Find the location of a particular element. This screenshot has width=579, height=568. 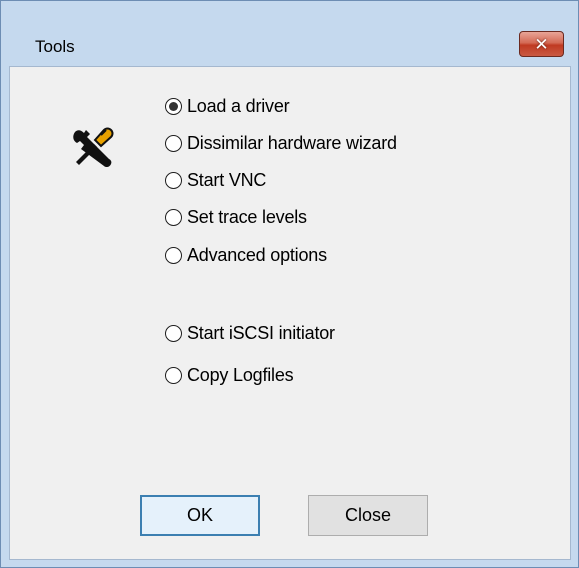

close-window-button: ✕ is located at coordinates (541, 44).